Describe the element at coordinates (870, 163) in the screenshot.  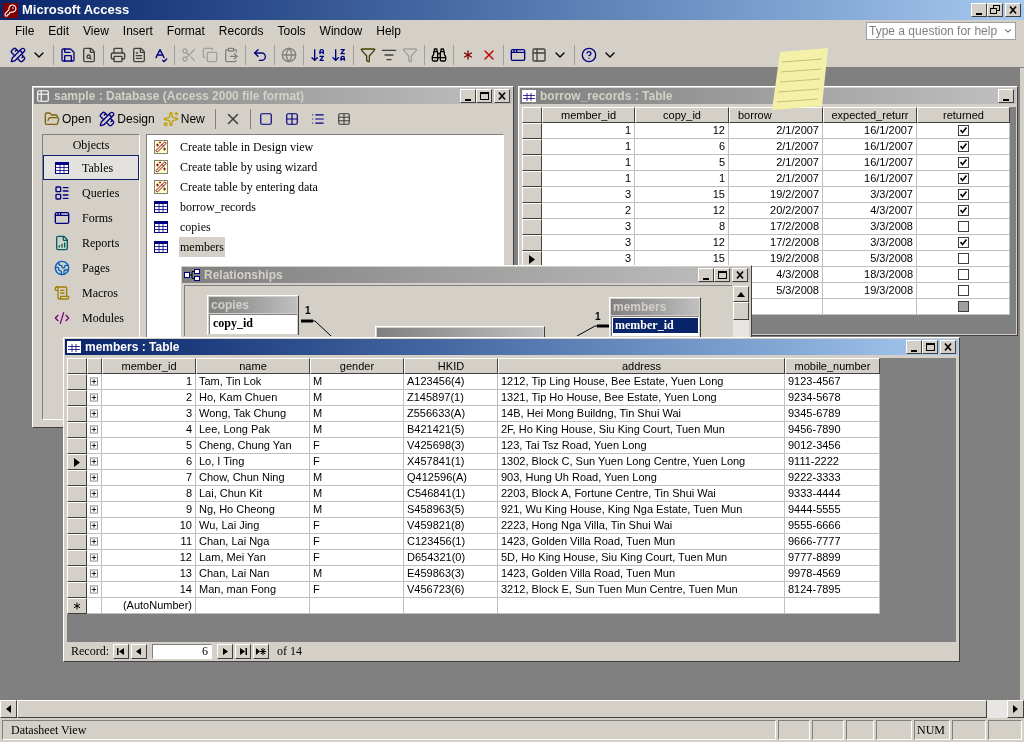
I see `table-cell: 16/1/2007` at that location.